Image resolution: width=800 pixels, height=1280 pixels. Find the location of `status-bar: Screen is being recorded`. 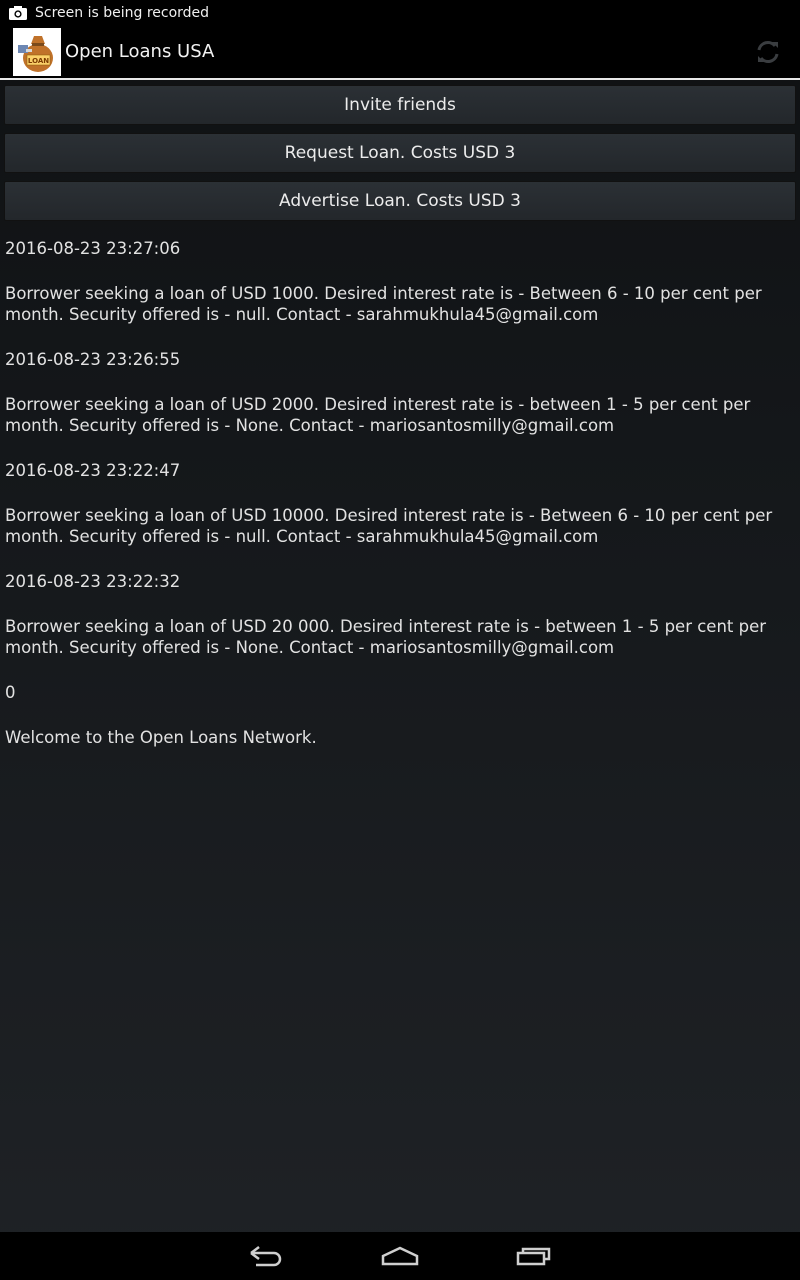

status-bar: Screen is being recorded is located at coordinates (400, 12).